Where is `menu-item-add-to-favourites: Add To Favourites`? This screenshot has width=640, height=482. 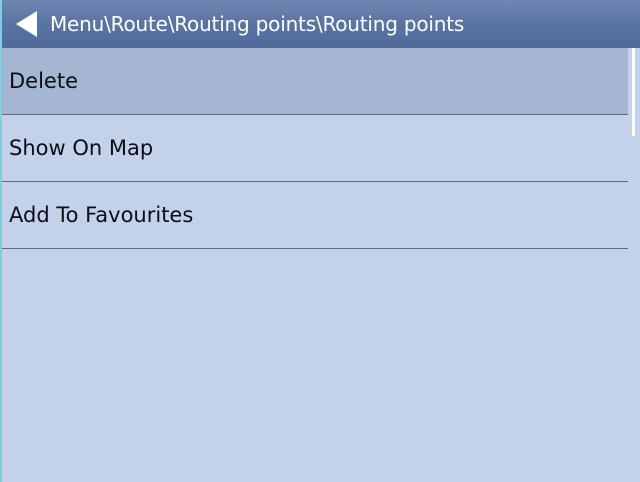 menu-item-add-to-favourites: Add To Favourites is located at coordinates (316, 215).